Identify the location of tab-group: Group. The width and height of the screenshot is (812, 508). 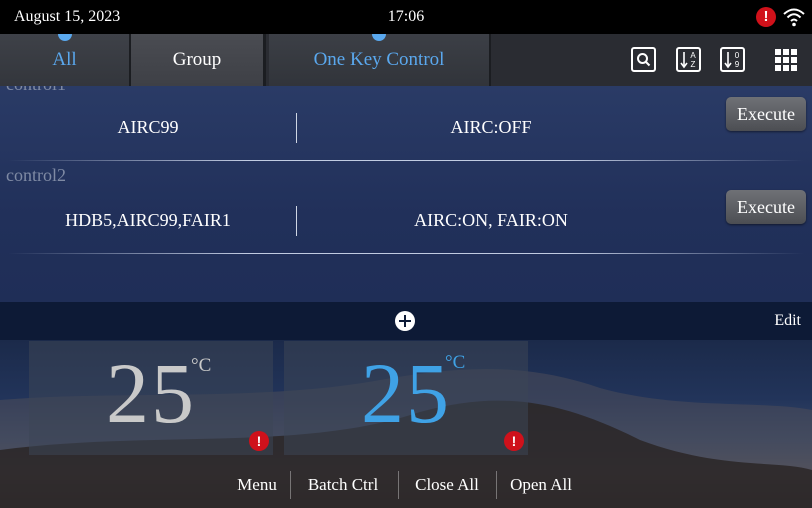
(198, 60).